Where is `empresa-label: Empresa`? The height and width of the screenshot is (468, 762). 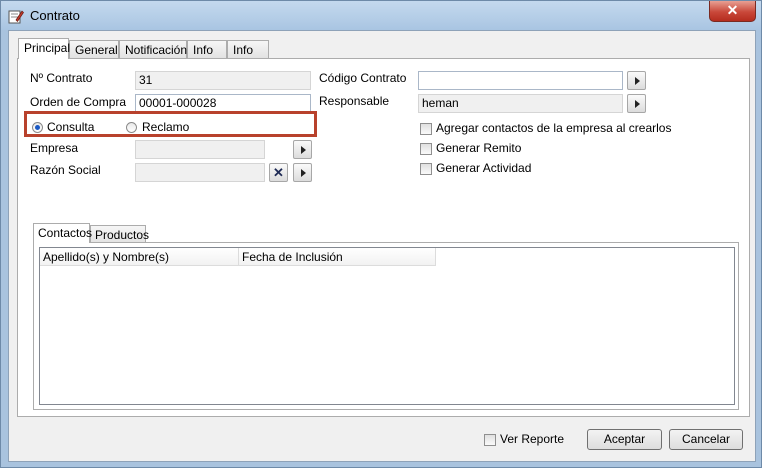 empresa-label: Empresa is located at coordinates (54, 148).